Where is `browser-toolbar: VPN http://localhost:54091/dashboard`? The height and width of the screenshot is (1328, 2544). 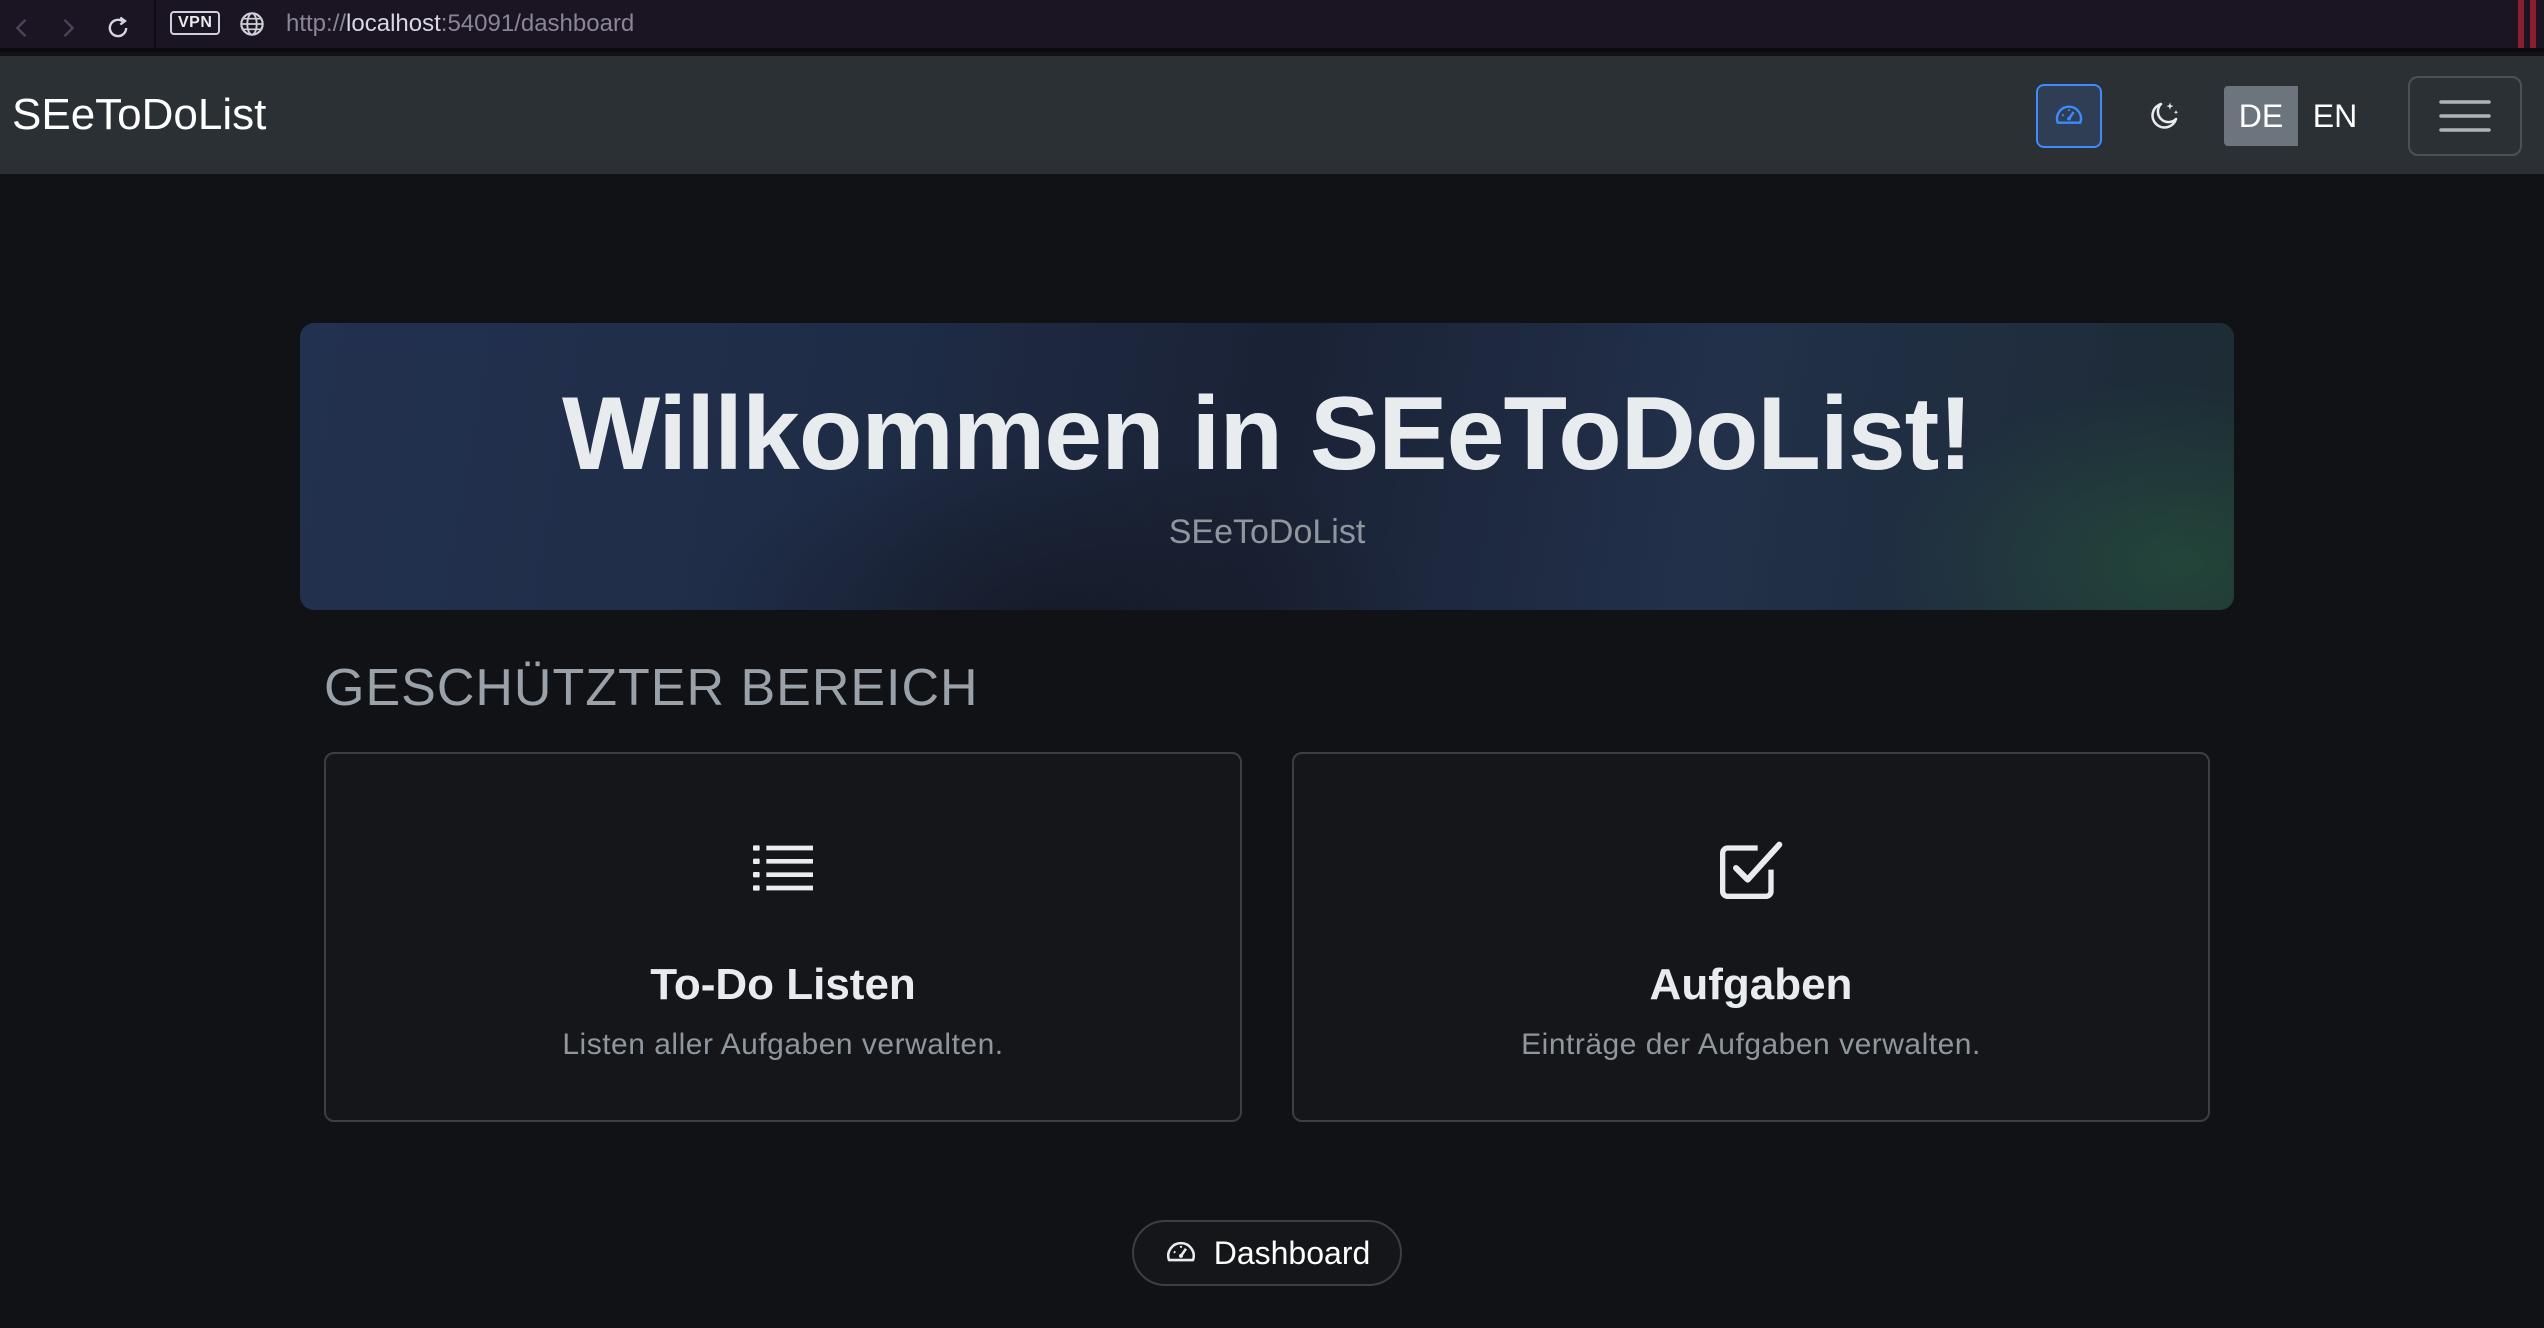 browser-toolbar: VPN http://localhost:54091/dashboard is located at coordinates (1272, 26).